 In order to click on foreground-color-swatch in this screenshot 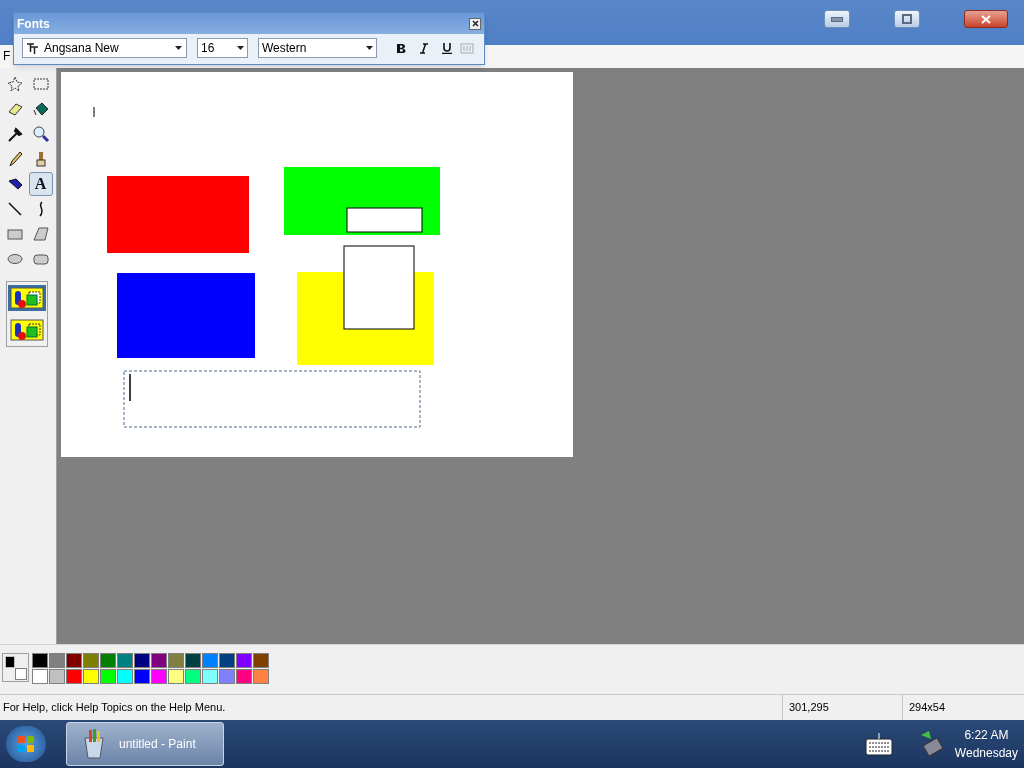, I will do `click(10, 662)`.